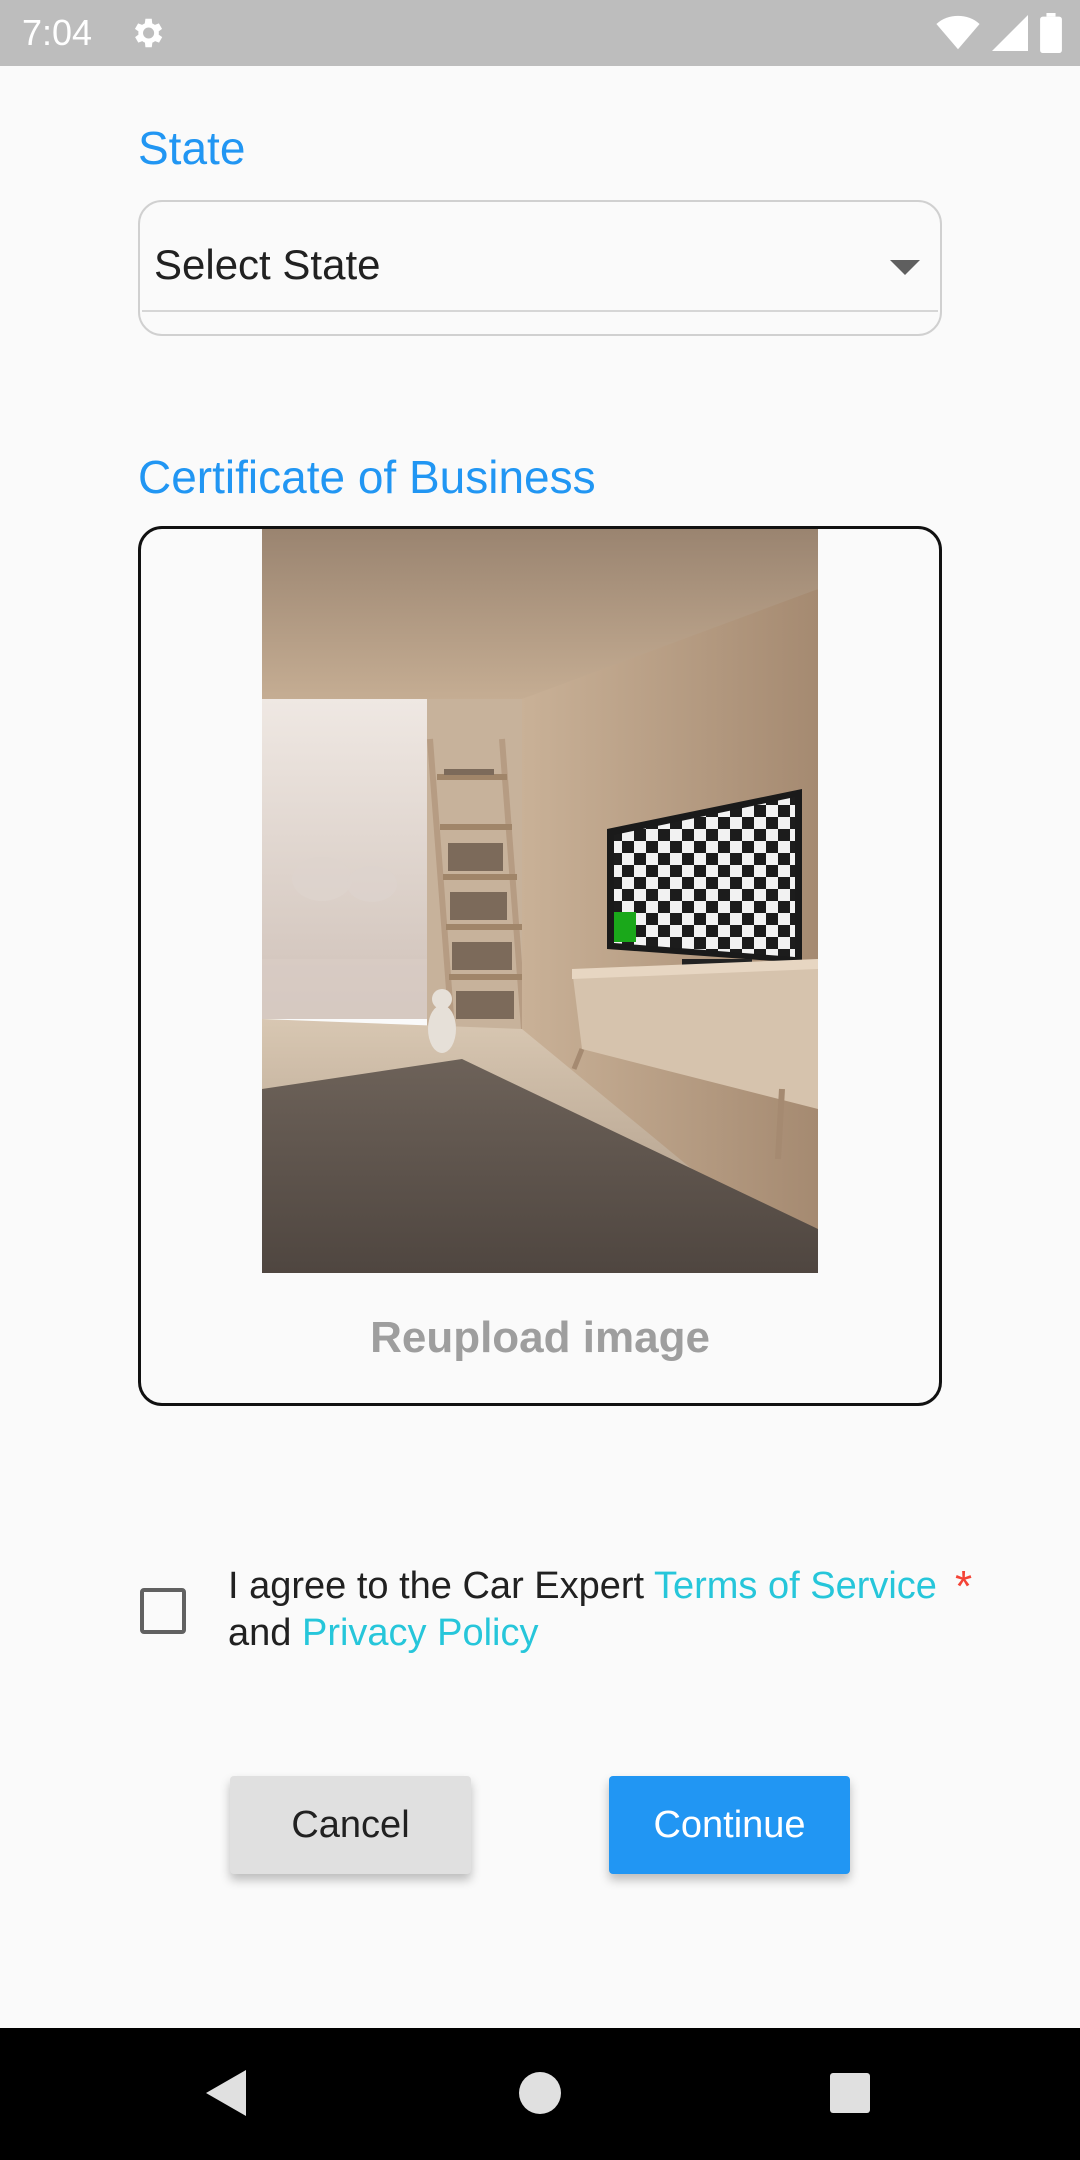  Describe the element at coordinates (163, 1611) in the screenshot. I see `agree-checkbox` at that location.